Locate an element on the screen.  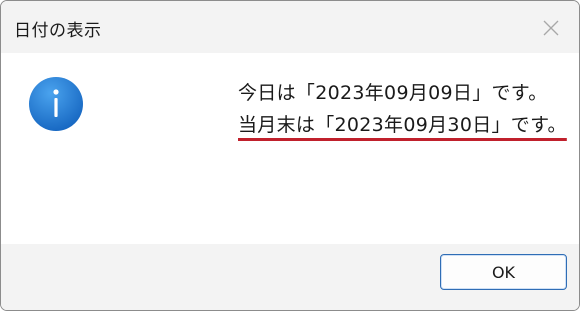
message-line-today: 今日は「2023年09月09日」です。 is located at coordinates (393, 93).